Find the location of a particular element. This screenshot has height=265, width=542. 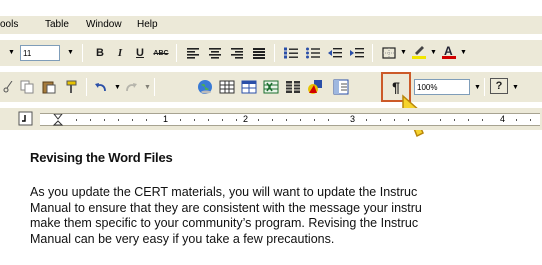

redo-icon is located at coordinates (131, 87).